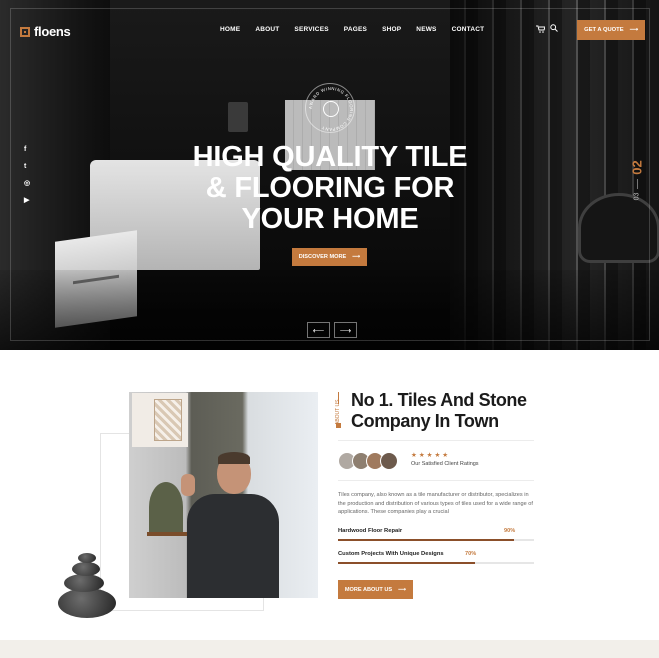 The height and width of the screenshot is (658, 659). I want to click on logo: floens, so click(45, 31).